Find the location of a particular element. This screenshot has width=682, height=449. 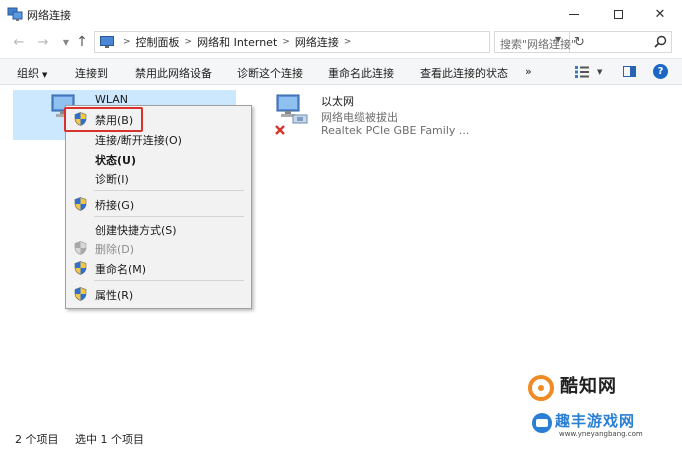

menu-label: 状态(U) is located at coordinates (115, 160).